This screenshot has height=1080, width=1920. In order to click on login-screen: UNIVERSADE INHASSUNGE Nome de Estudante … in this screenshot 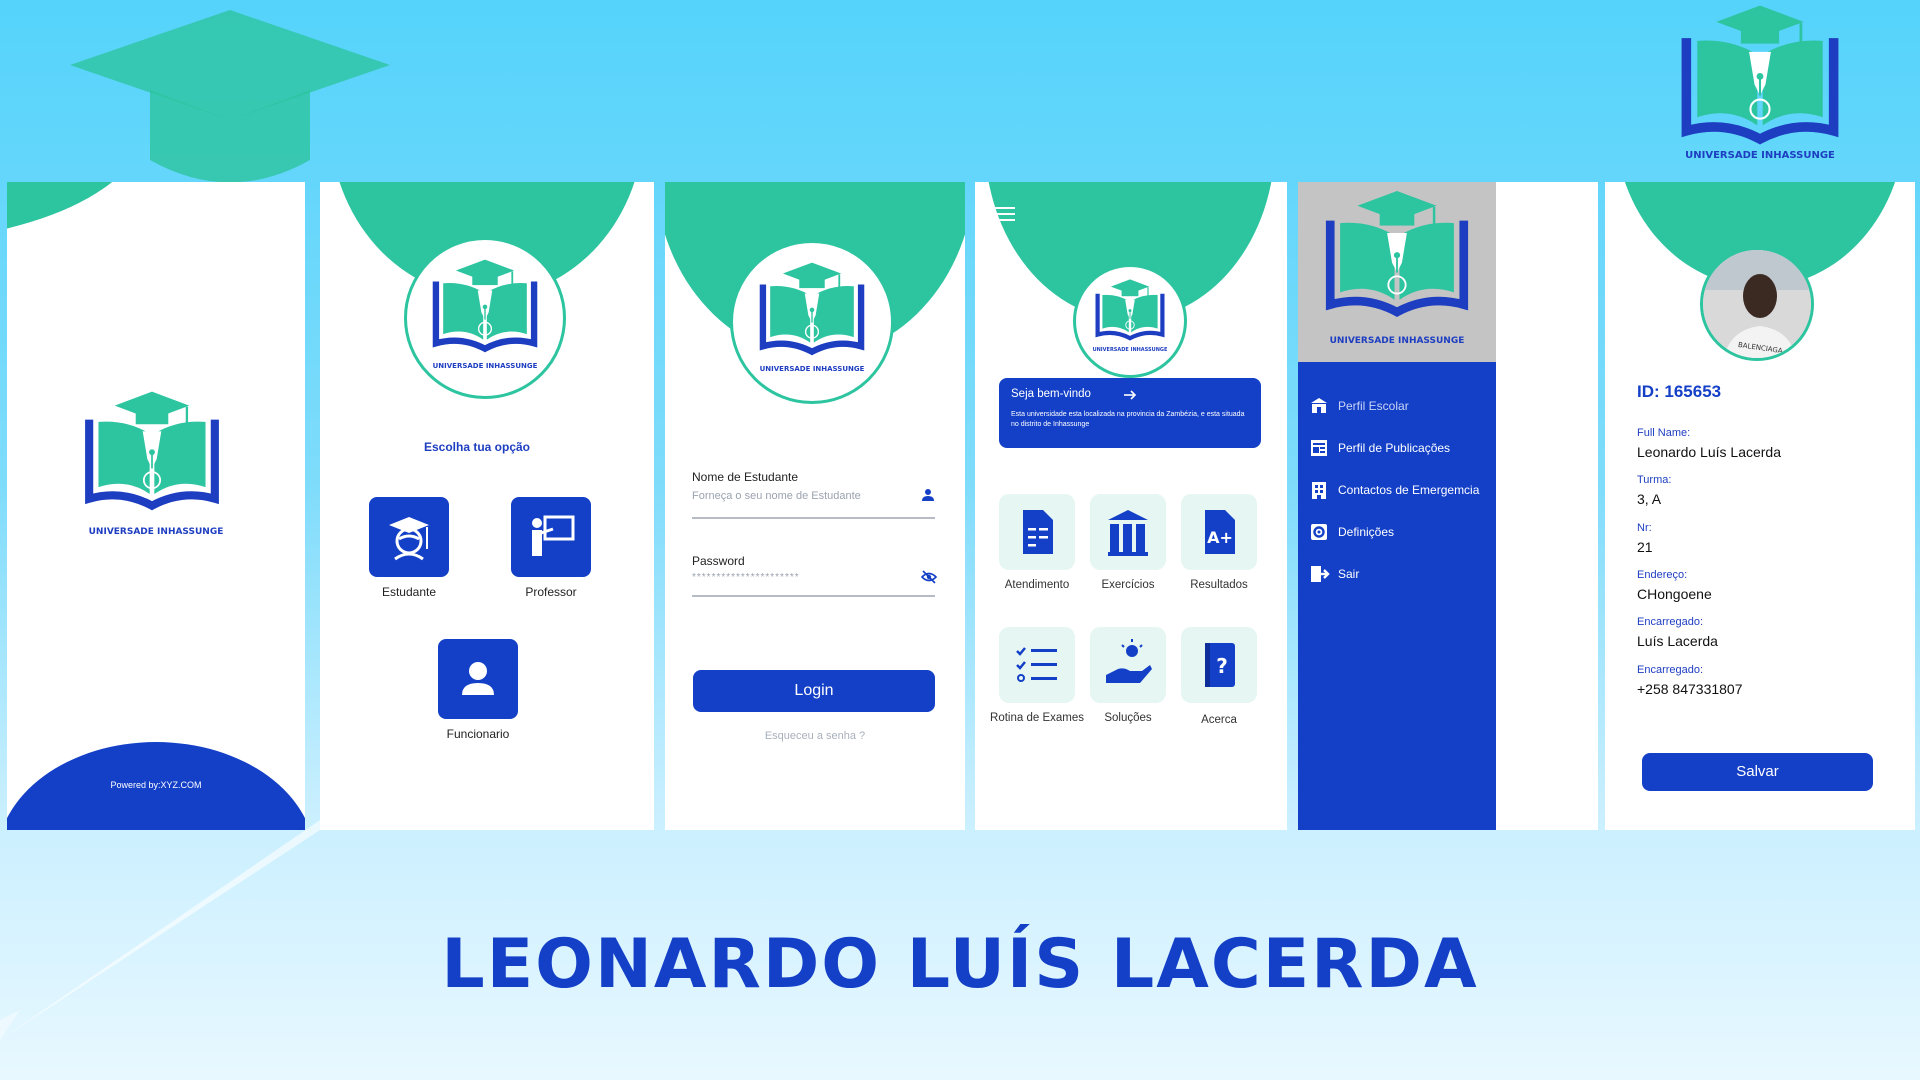, I will do `click(815, 506)`.